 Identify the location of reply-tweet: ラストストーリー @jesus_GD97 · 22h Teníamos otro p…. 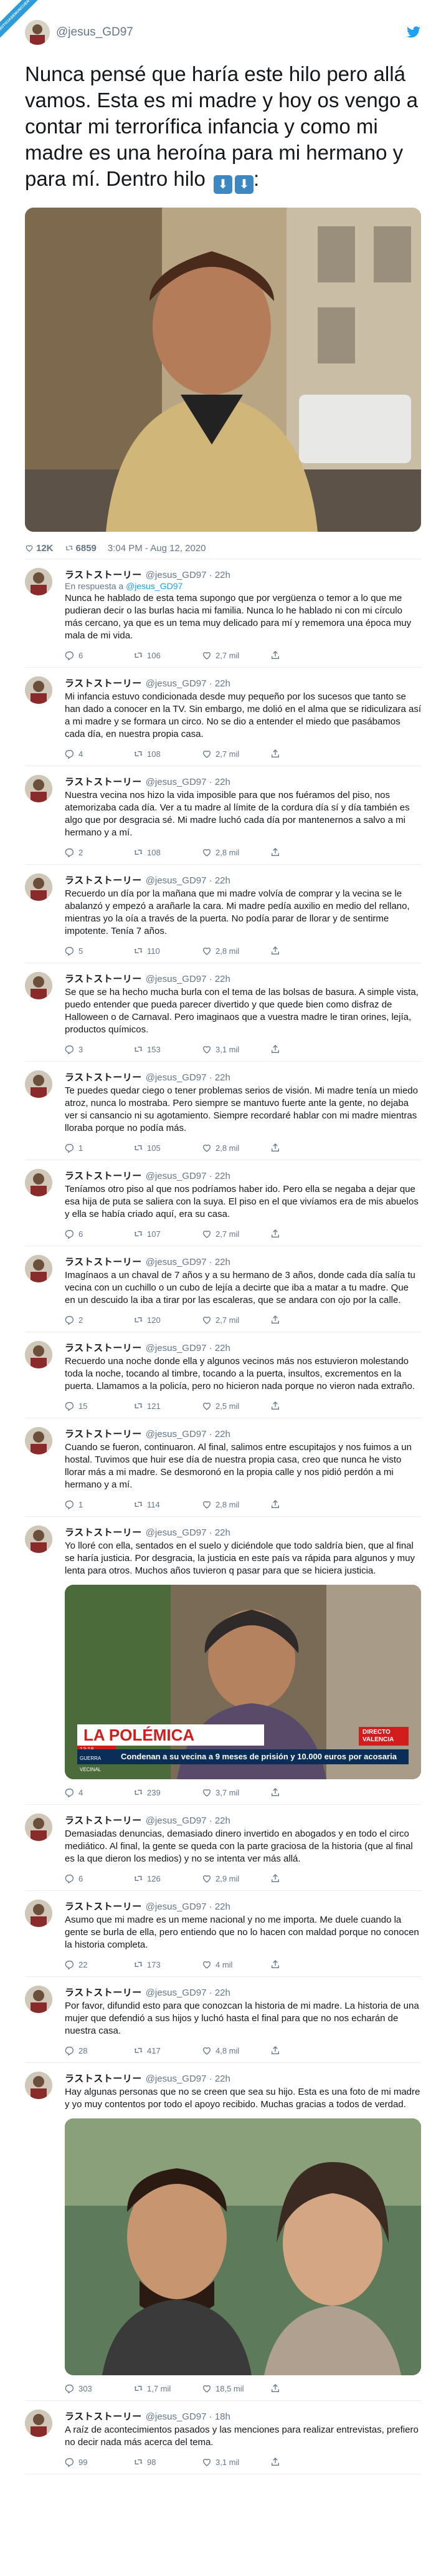
(223, 1203).